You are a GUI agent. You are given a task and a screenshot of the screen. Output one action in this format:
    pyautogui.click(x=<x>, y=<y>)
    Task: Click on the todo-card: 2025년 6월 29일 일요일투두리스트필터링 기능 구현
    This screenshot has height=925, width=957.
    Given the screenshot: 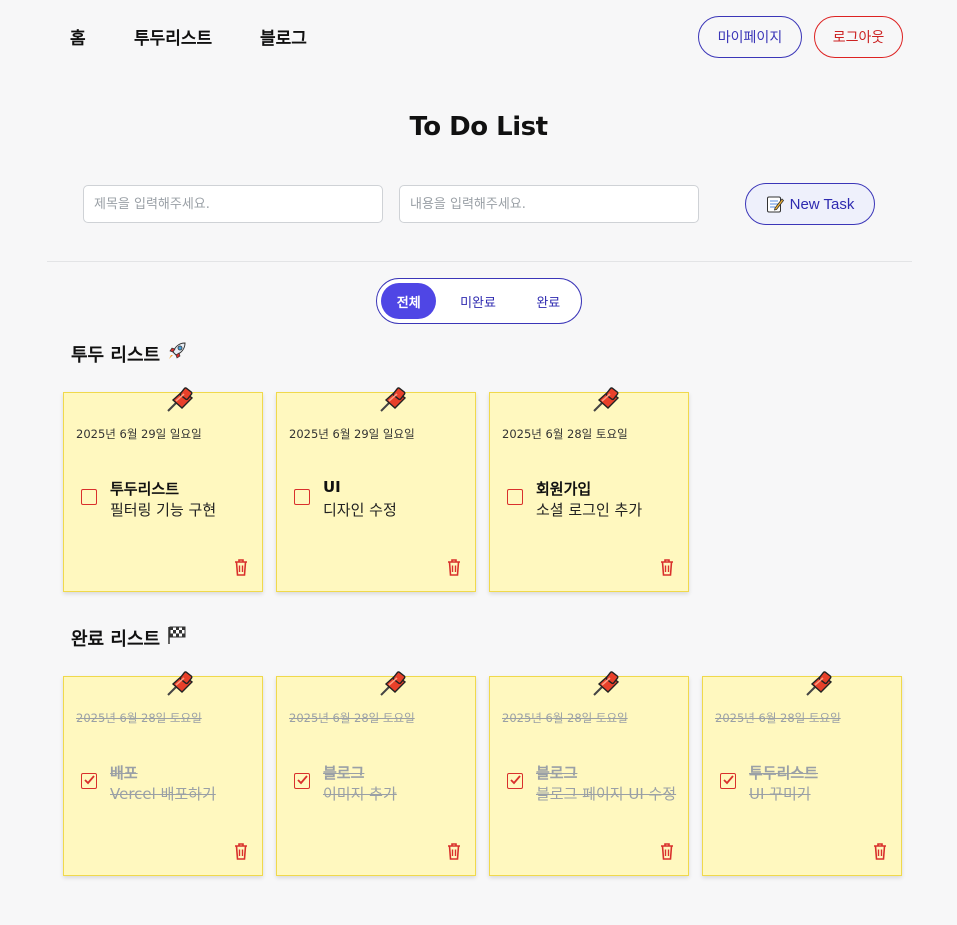 What is the action you would take?
    pyautogui.click(x=163, y=489)
    